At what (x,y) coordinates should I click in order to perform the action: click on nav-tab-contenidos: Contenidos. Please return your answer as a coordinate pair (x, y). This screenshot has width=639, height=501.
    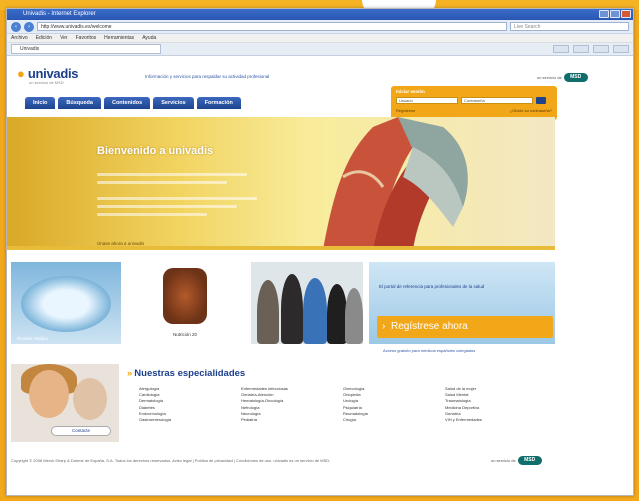
    Looking at the image, I should click on (127, 103).